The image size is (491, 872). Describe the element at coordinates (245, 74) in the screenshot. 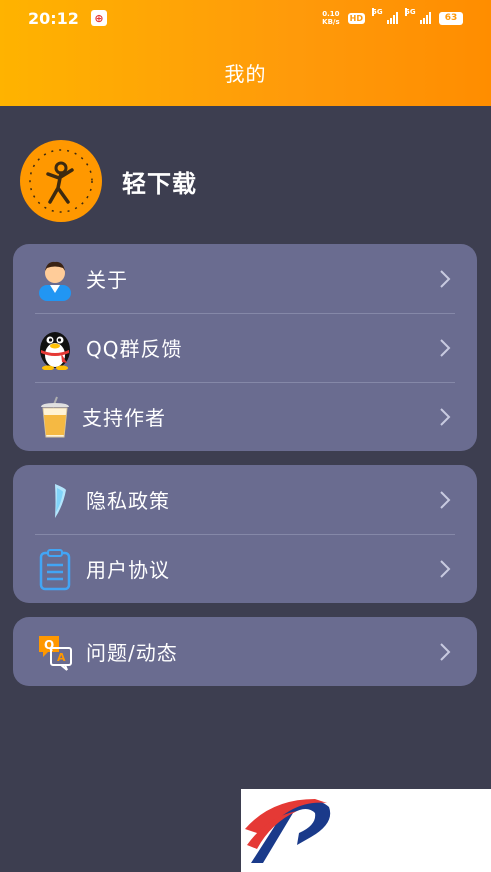

I see `page-title: 我的` at that location.